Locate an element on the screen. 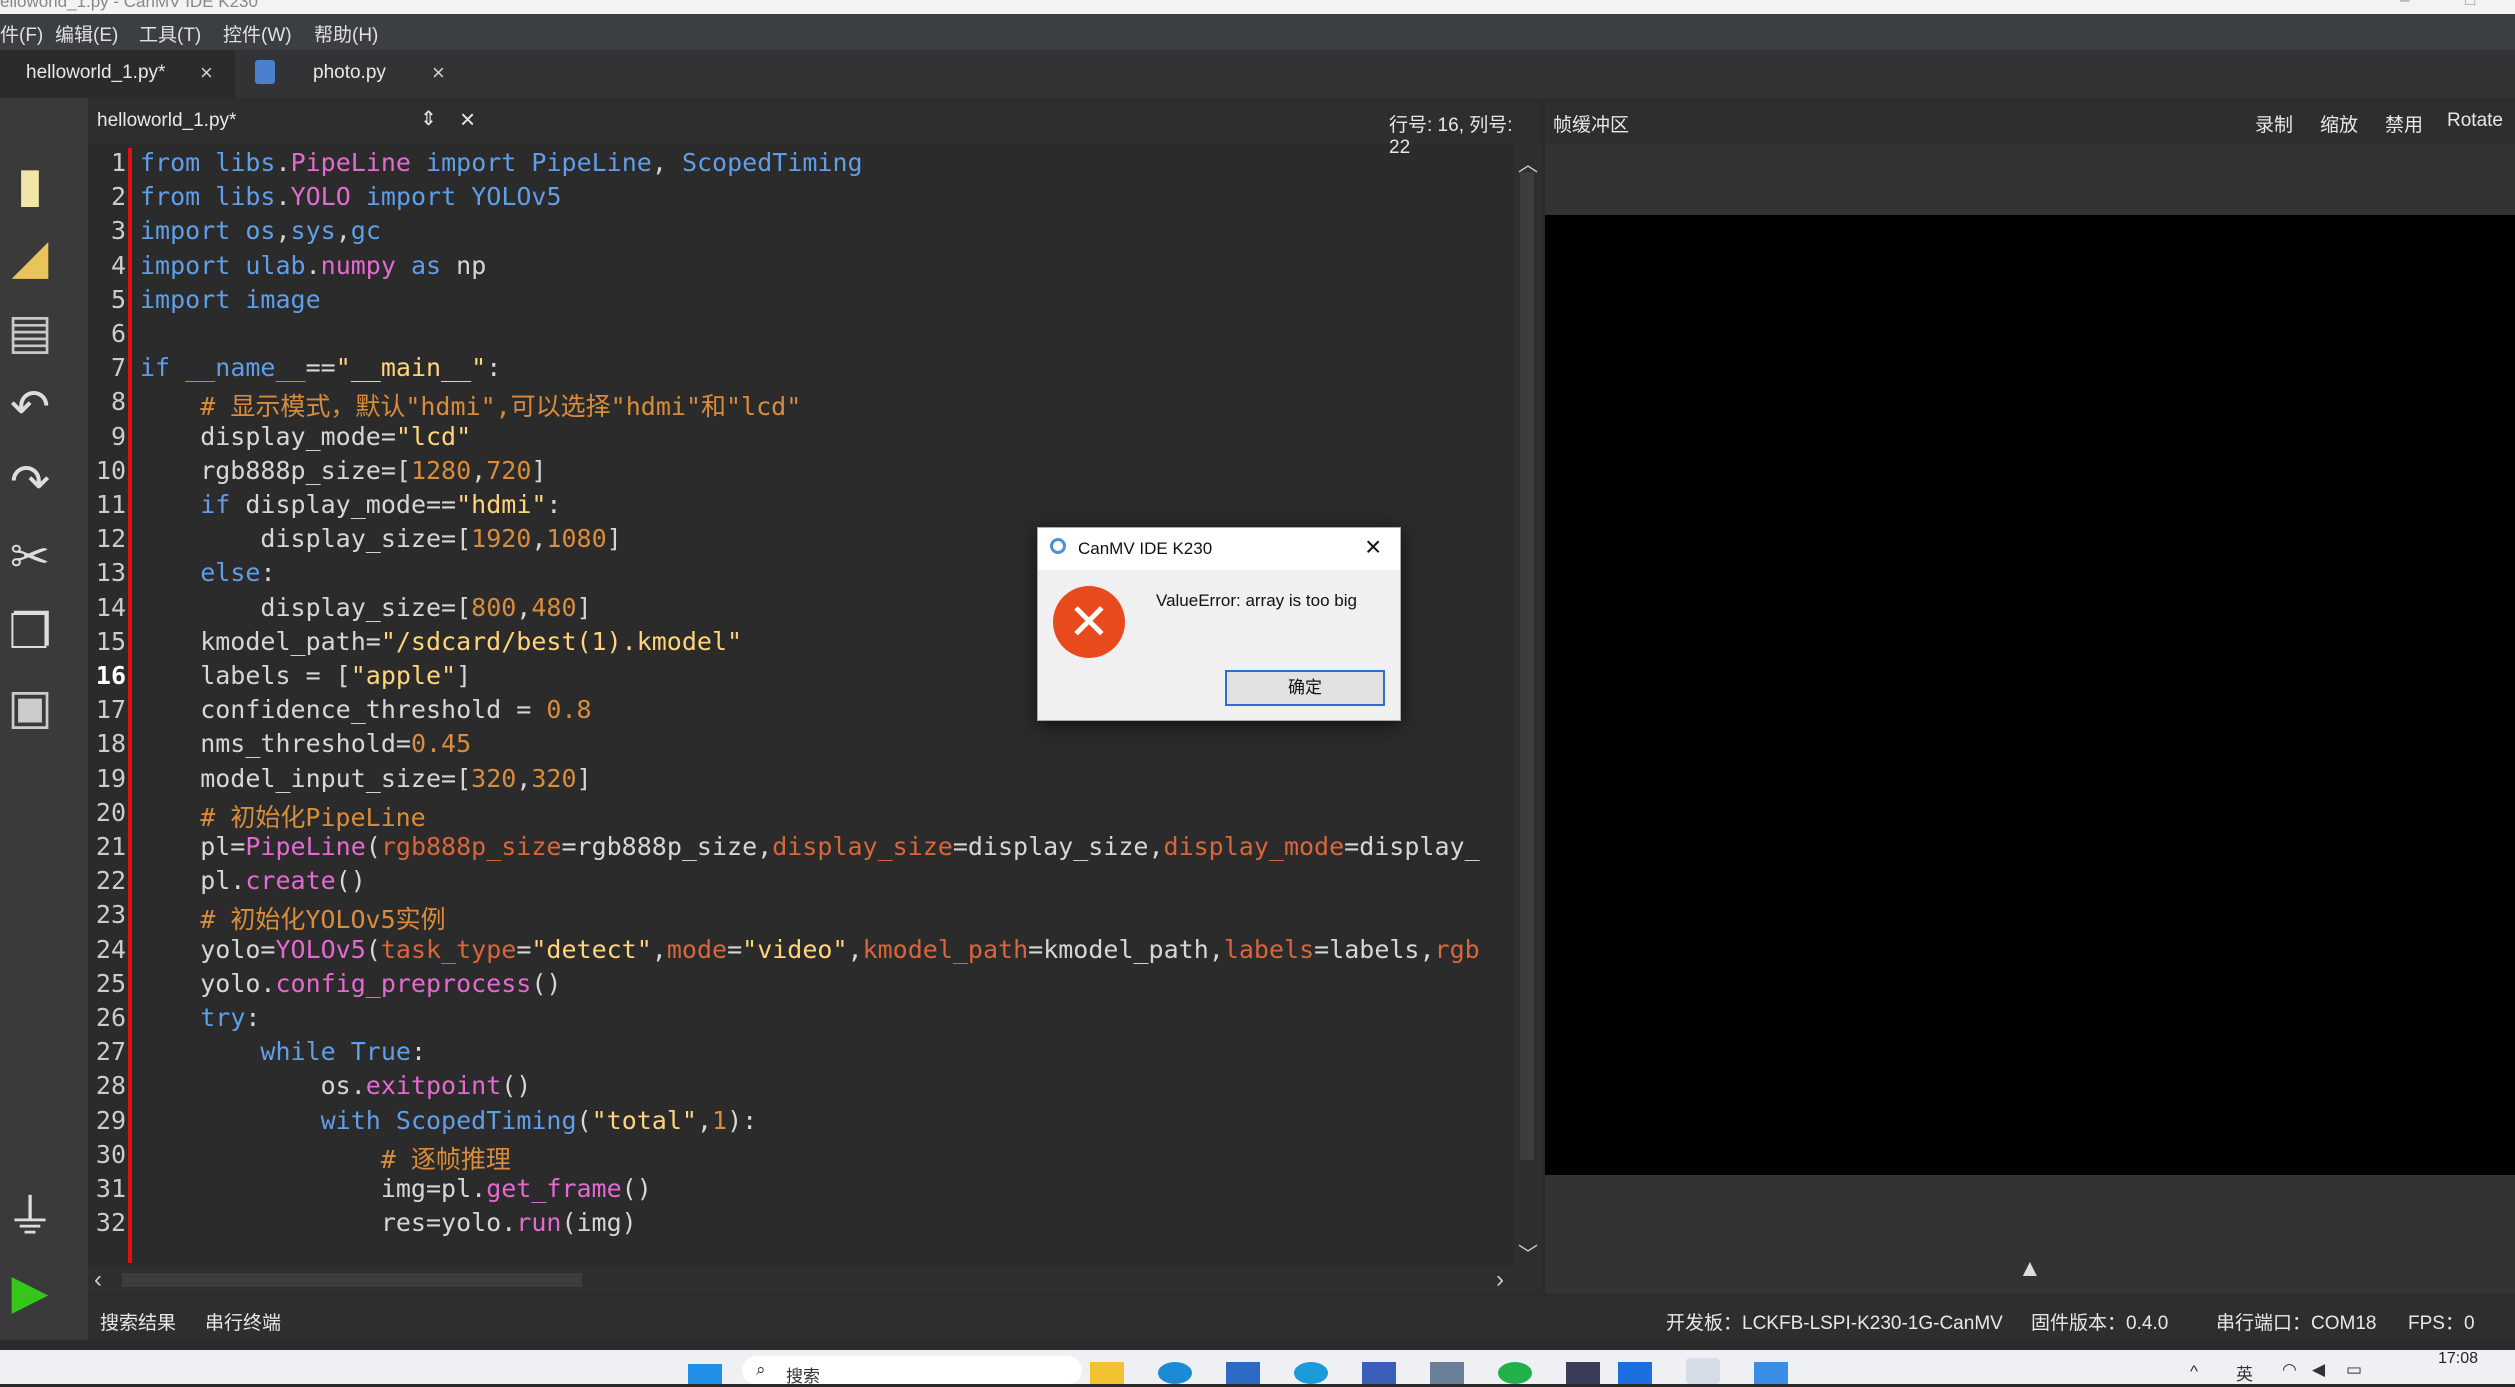 This screenshot has width=2515, height=1387. left-toolbar: ▮ ◢ ▤ ↶ ↷ ✂ ❐ ▣ ⏚ ▶ is located at coordinates (44, 719).